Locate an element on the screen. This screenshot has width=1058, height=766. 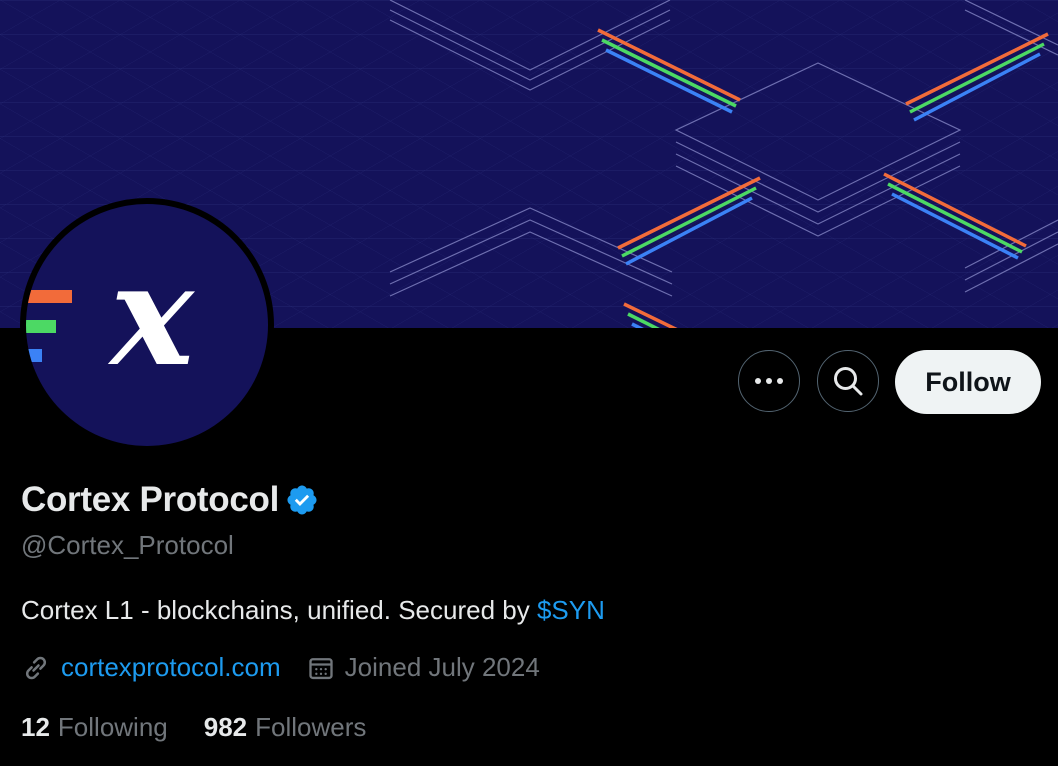
search-profile-button is located at coordinates (848, 381).